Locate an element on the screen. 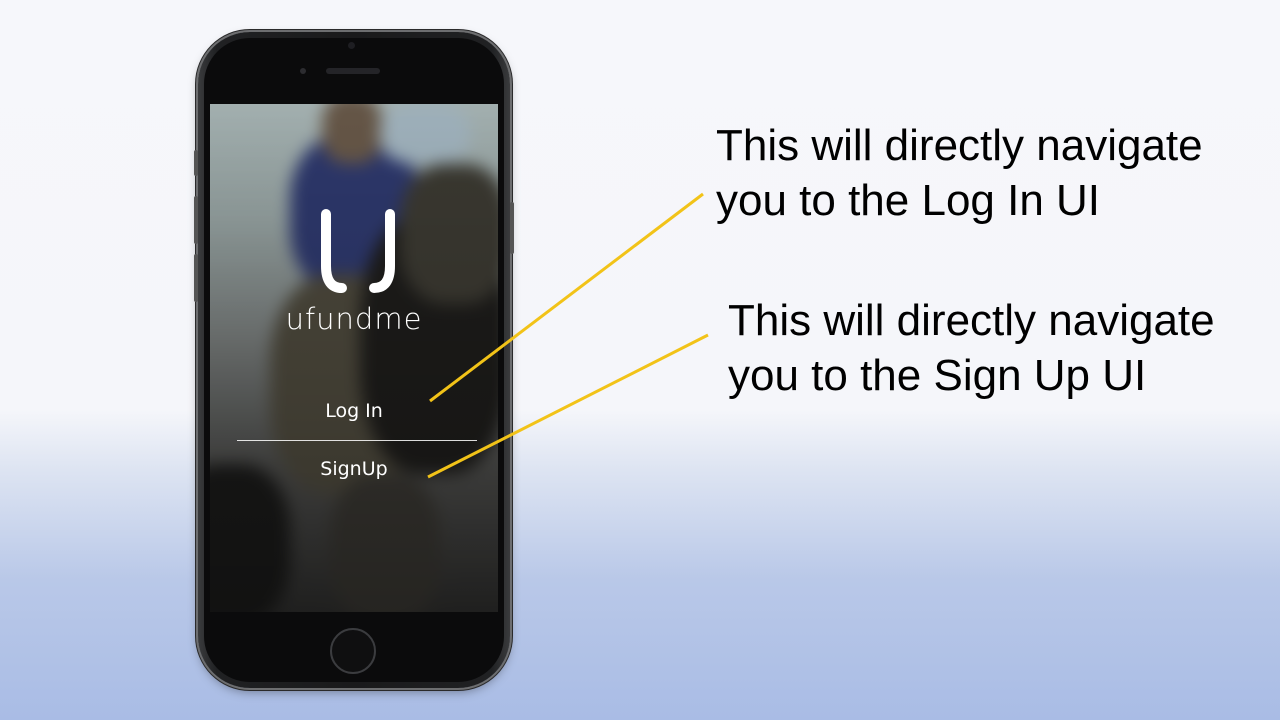 The width and height of the screenshot is (1280, 720). home-button is located at coordinates (353, 651).